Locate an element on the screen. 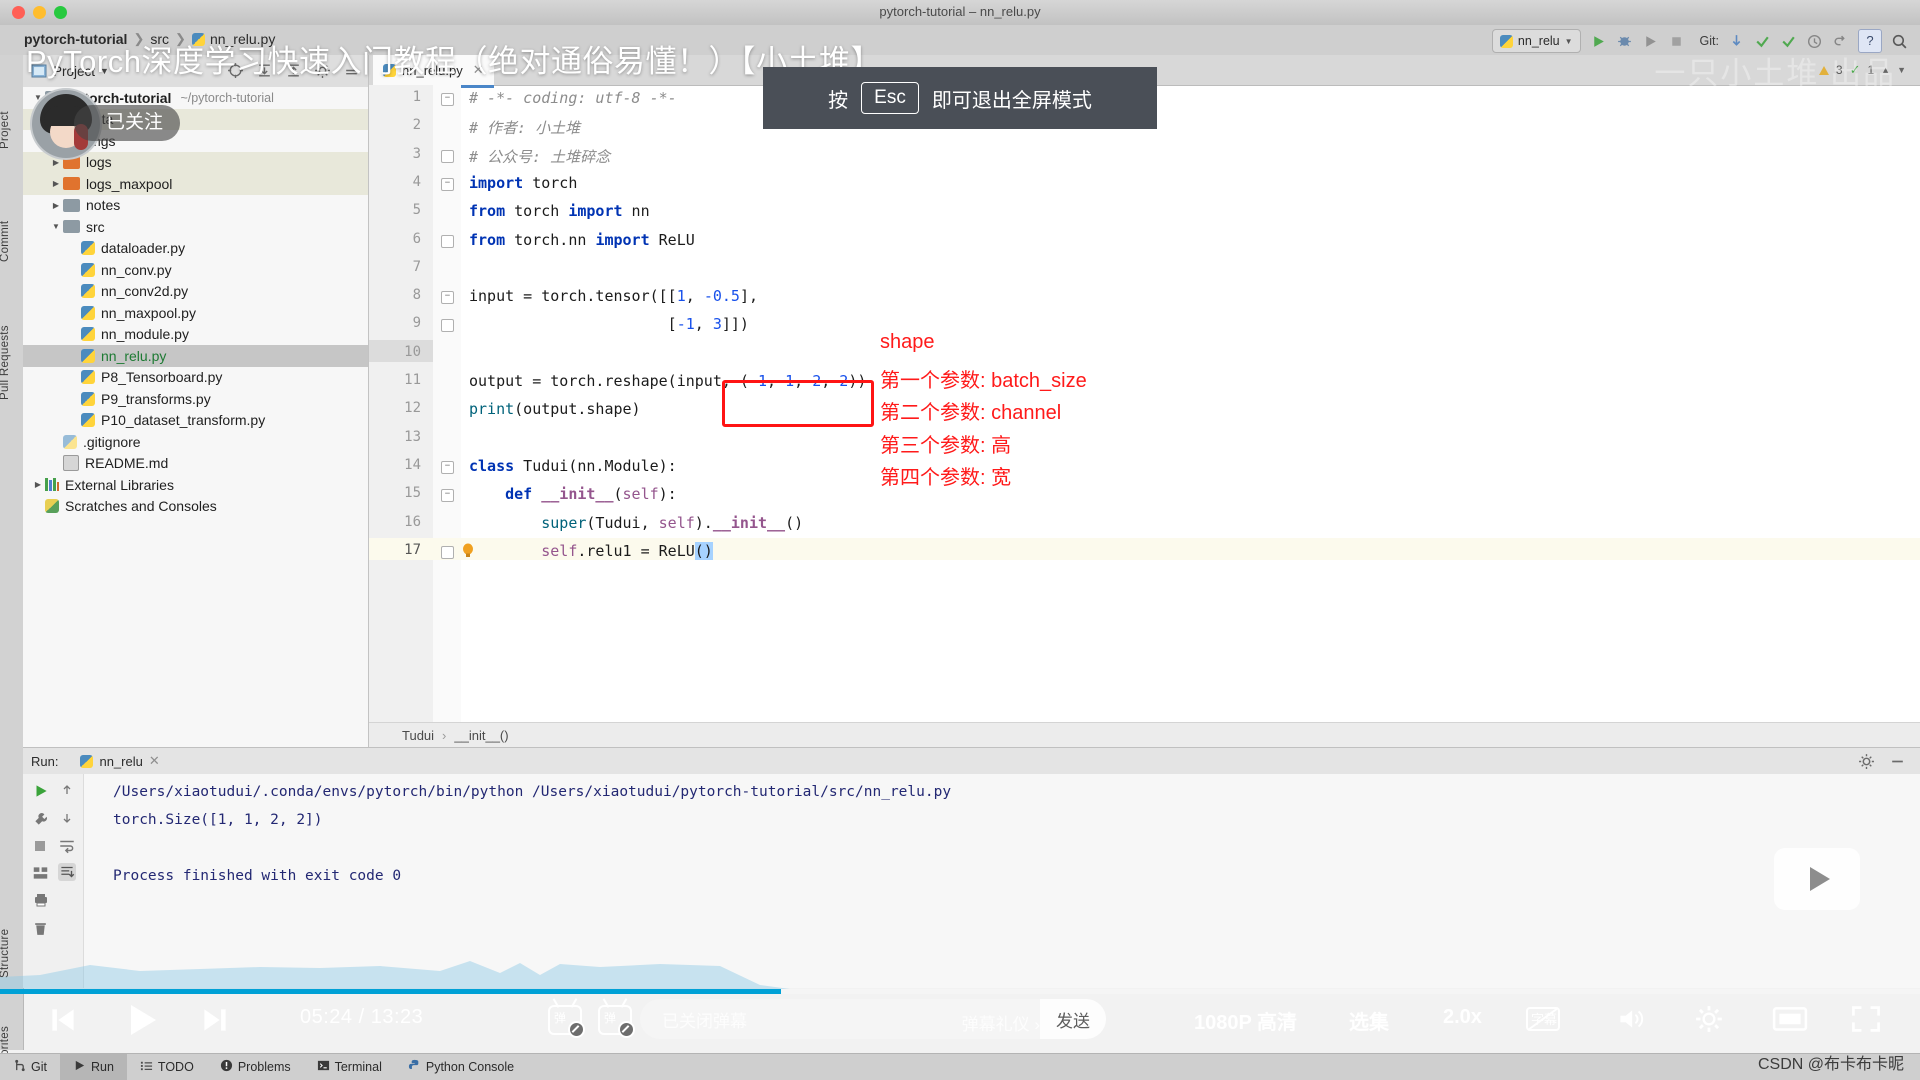  code-line: input = torch.tensor([[1, -0.5], is located at coordinates (613, 296).